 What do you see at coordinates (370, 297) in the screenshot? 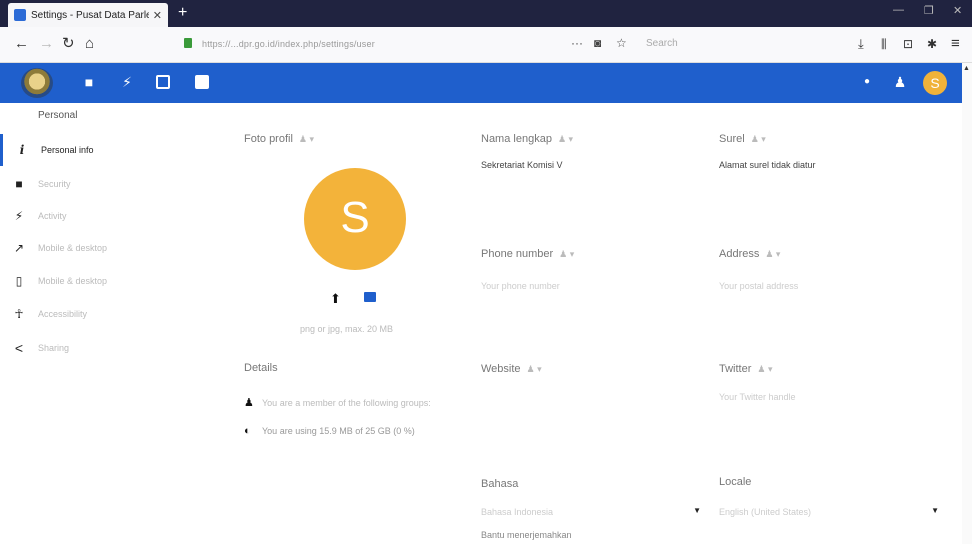
I see `choose-from-files-icon` at bounding box center [370, 297].